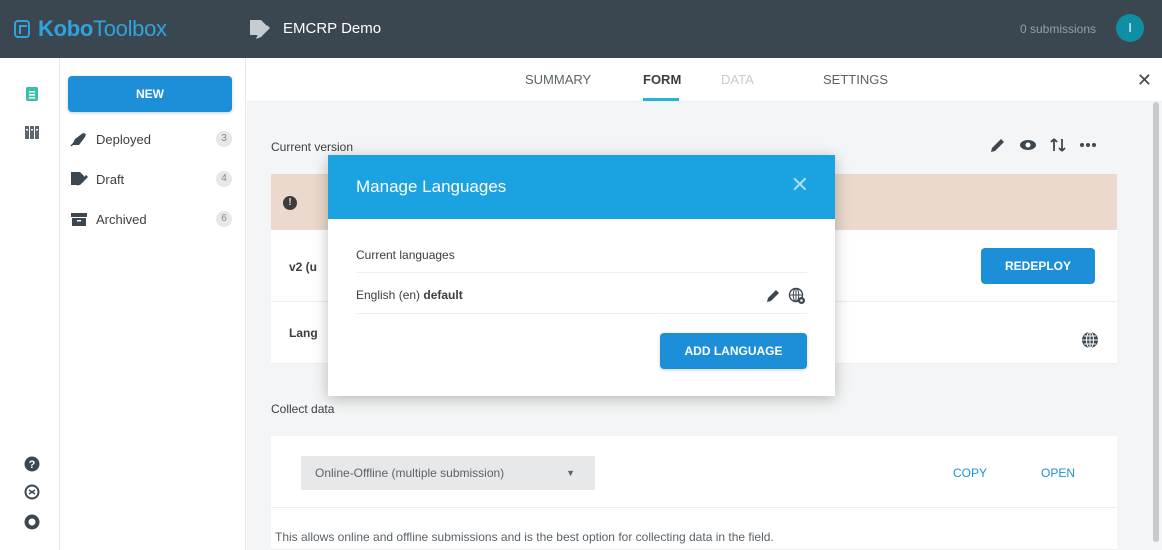 The image size is (1162, 550). I want to click on count-badge: 4, so click(224, 179).